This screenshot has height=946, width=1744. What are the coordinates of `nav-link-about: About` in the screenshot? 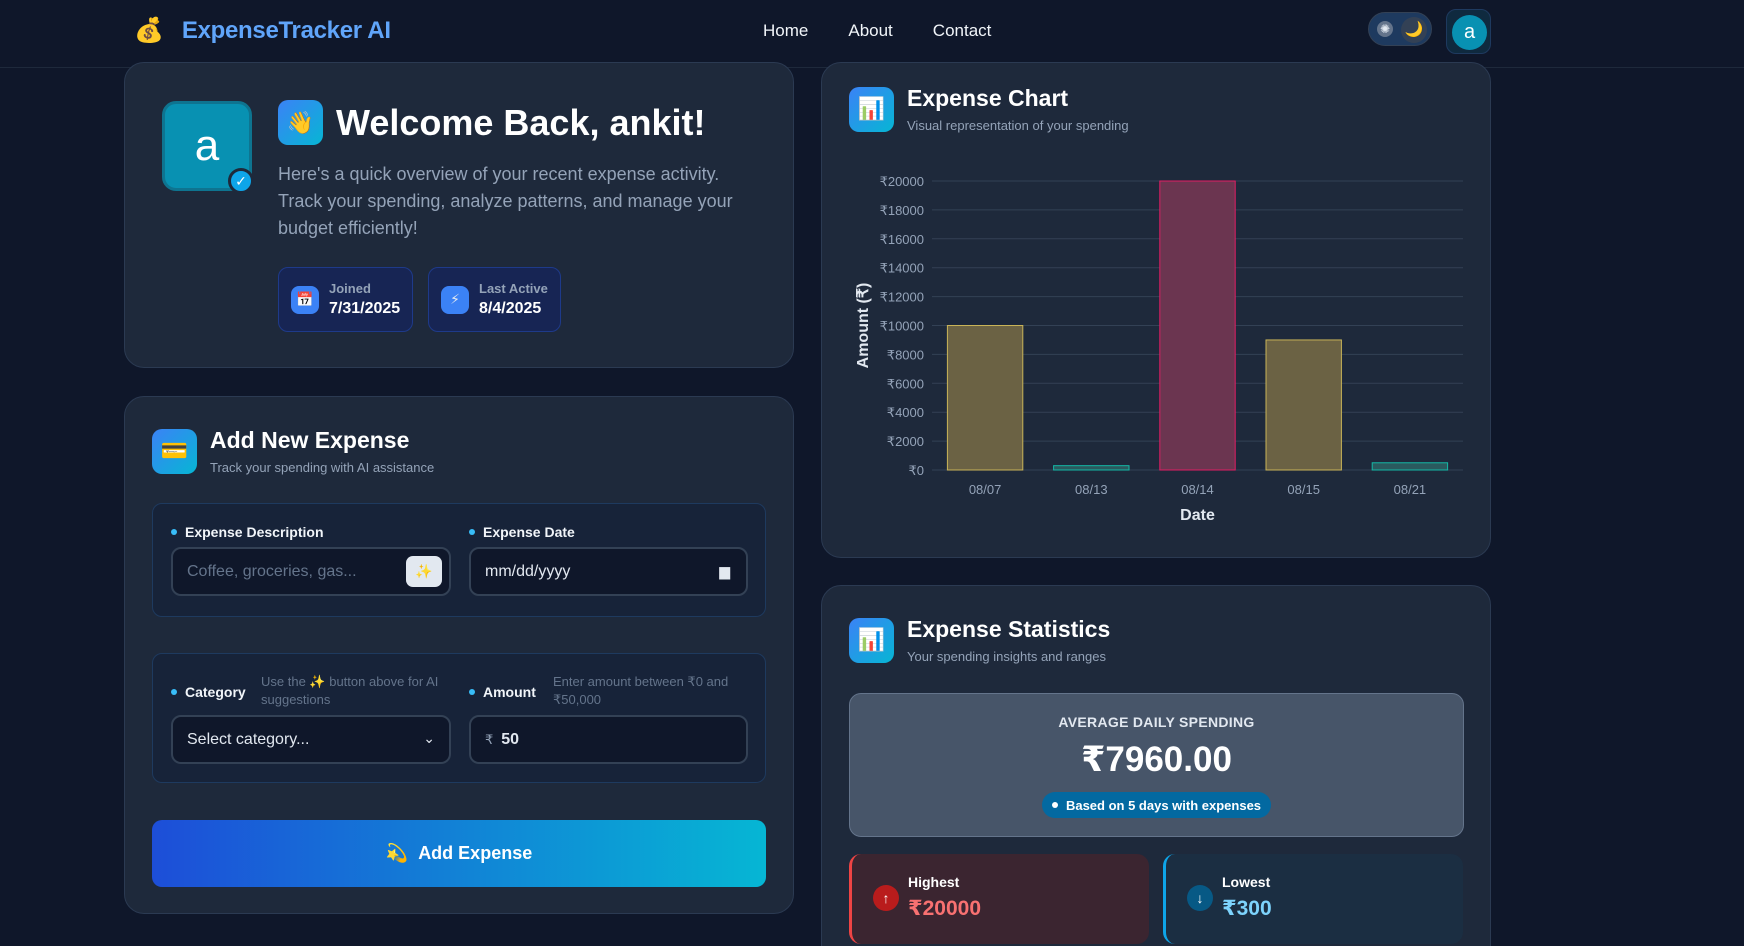 It's located at (870, 31).